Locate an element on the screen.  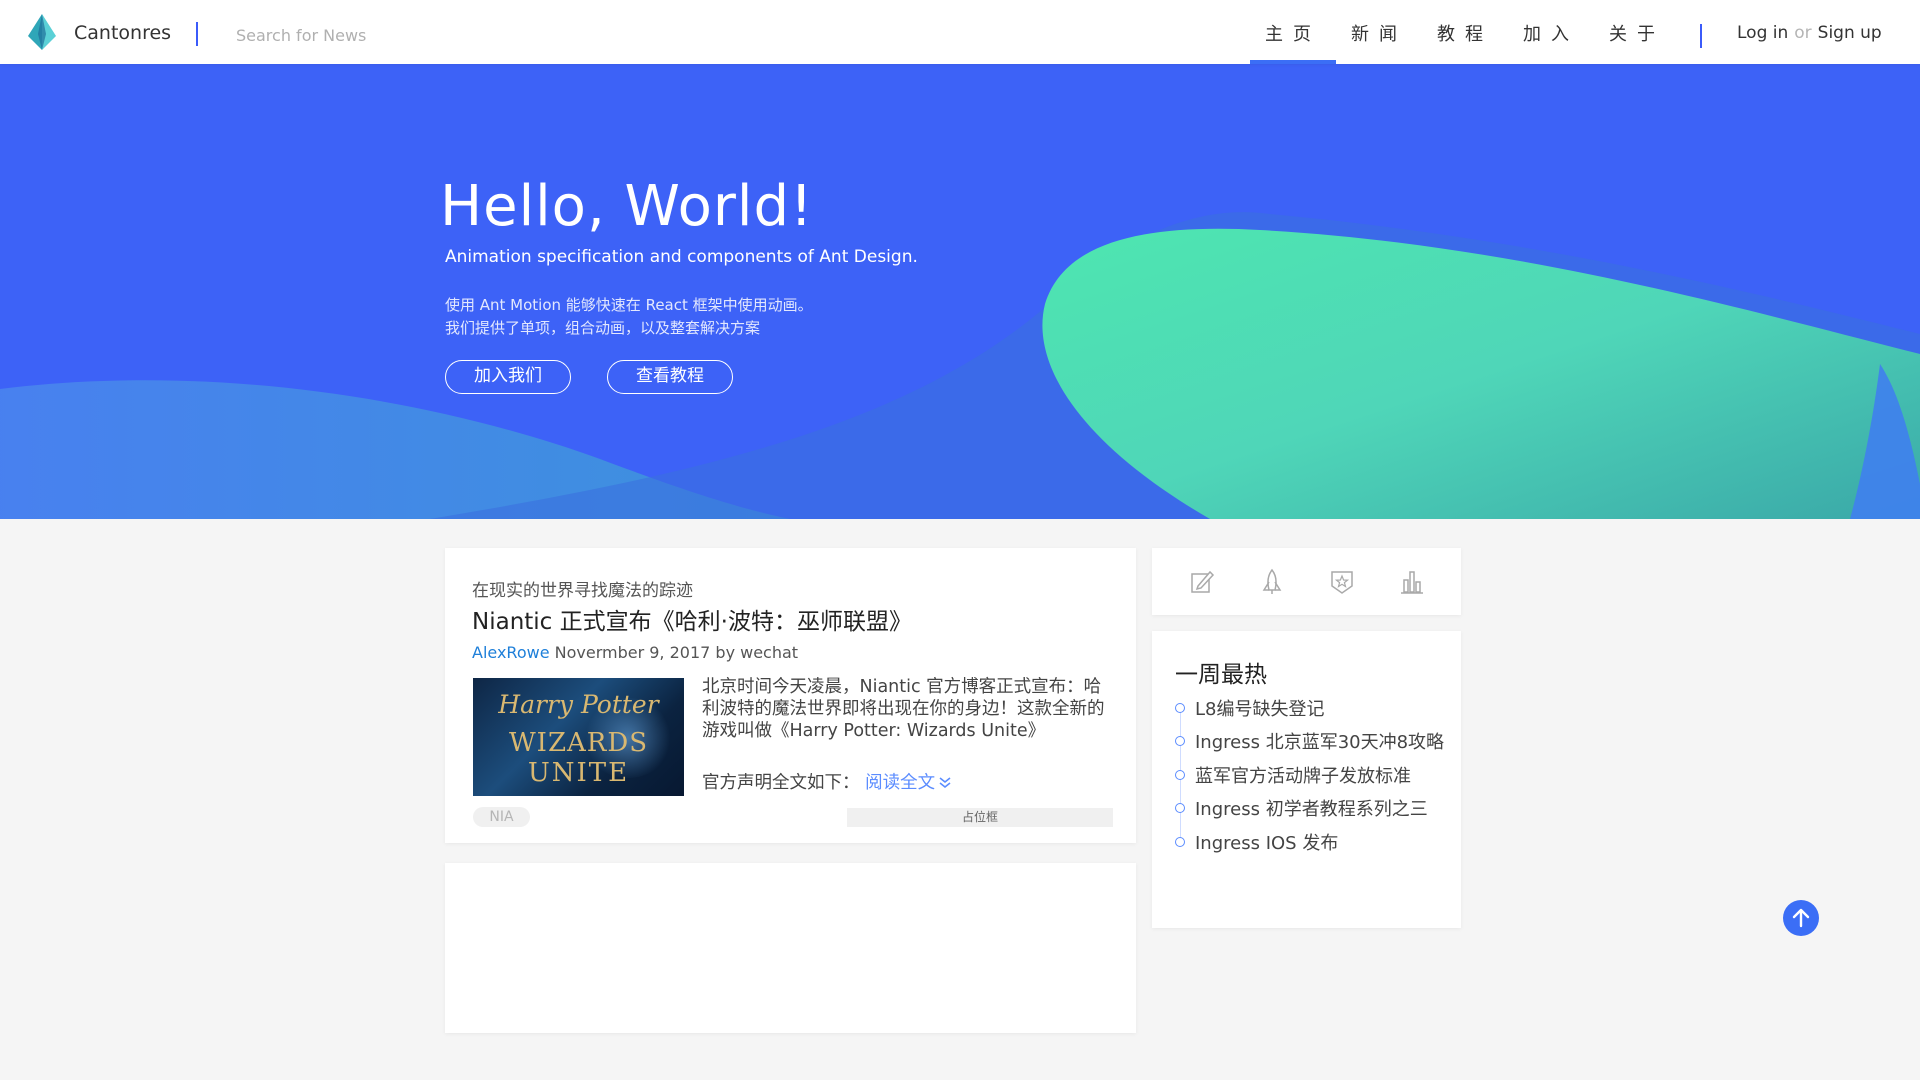
article-thumbnail: Harry Potter WIZARDS UNITE is located at coordinates (578, 737).